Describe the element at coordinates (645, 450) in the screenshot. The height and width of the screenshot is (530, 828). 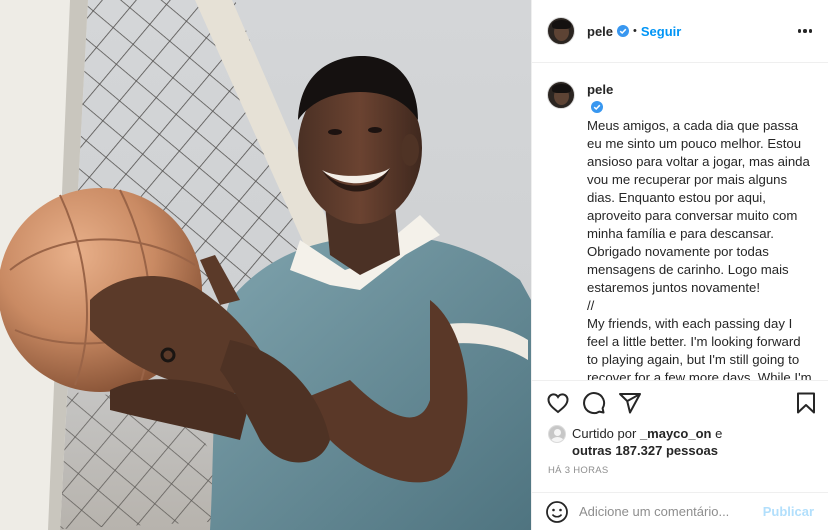
I see `likes-count-link: outras 187.327 pessoas` at that location.